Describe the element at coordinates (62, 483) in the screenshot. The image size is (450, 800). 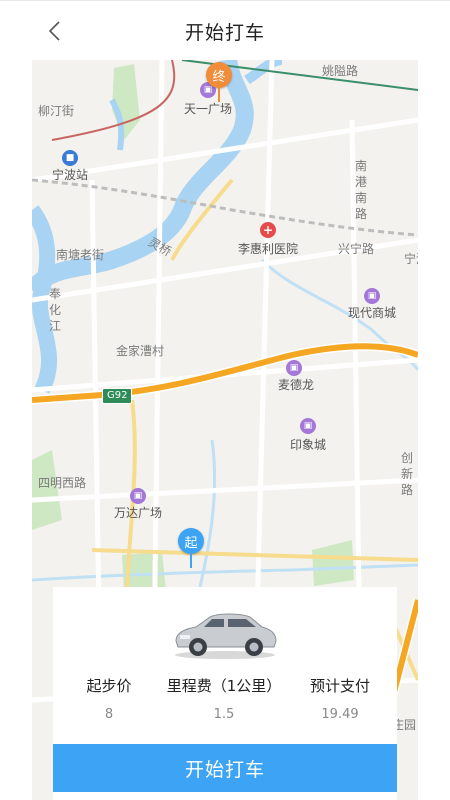
I see `map-label: 四明西路` at that location.